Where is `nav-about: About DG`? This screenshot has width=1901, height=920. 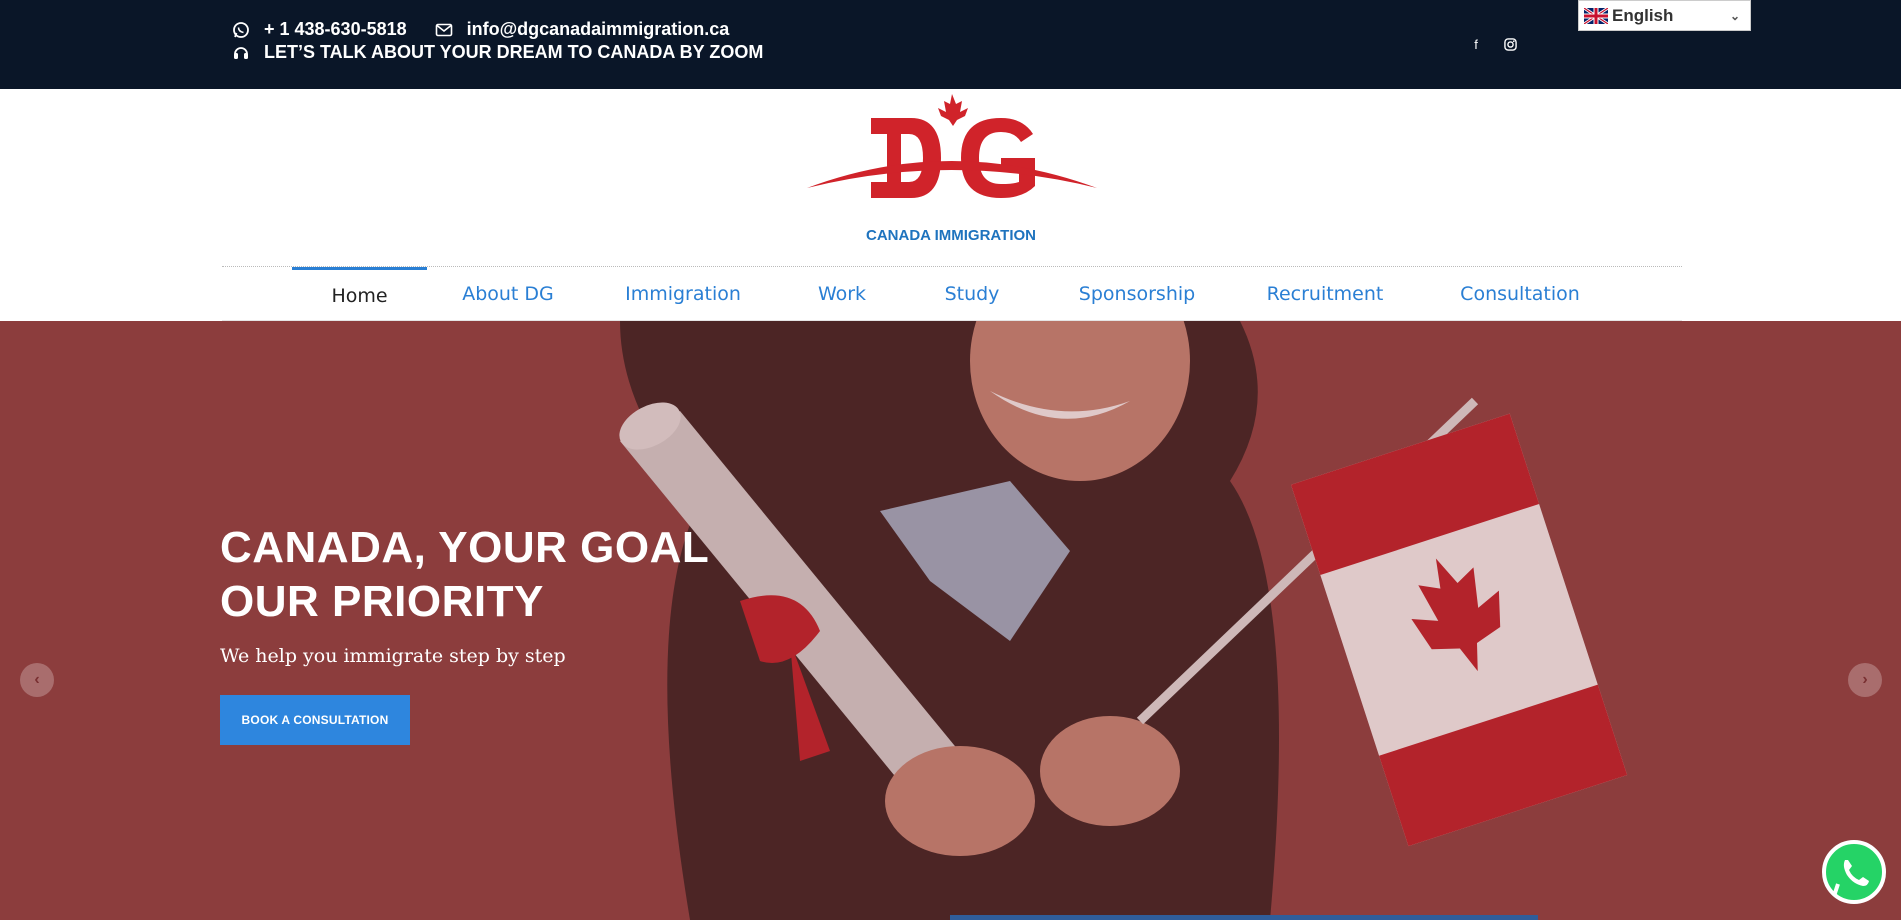 nav-about: About DG is located at coordinates (508, 294).